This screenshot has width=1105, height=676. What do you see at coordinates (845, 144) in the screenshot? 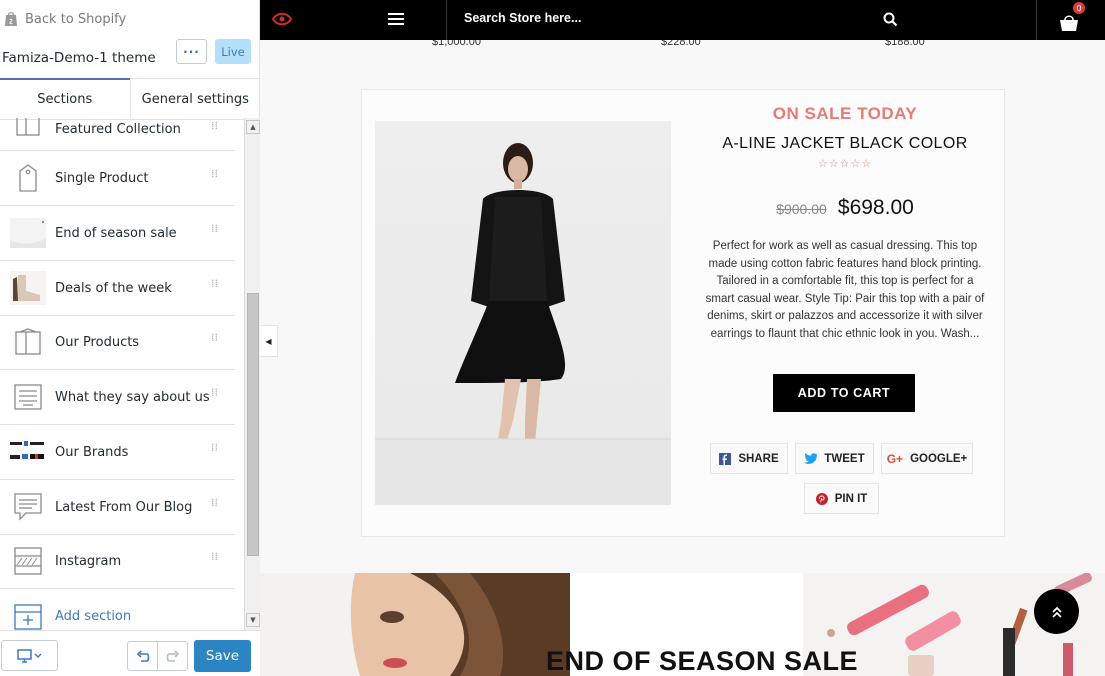
I see `product-title: A-LINE JACKET BLACK COLOR` at bounding box center [845, 144].